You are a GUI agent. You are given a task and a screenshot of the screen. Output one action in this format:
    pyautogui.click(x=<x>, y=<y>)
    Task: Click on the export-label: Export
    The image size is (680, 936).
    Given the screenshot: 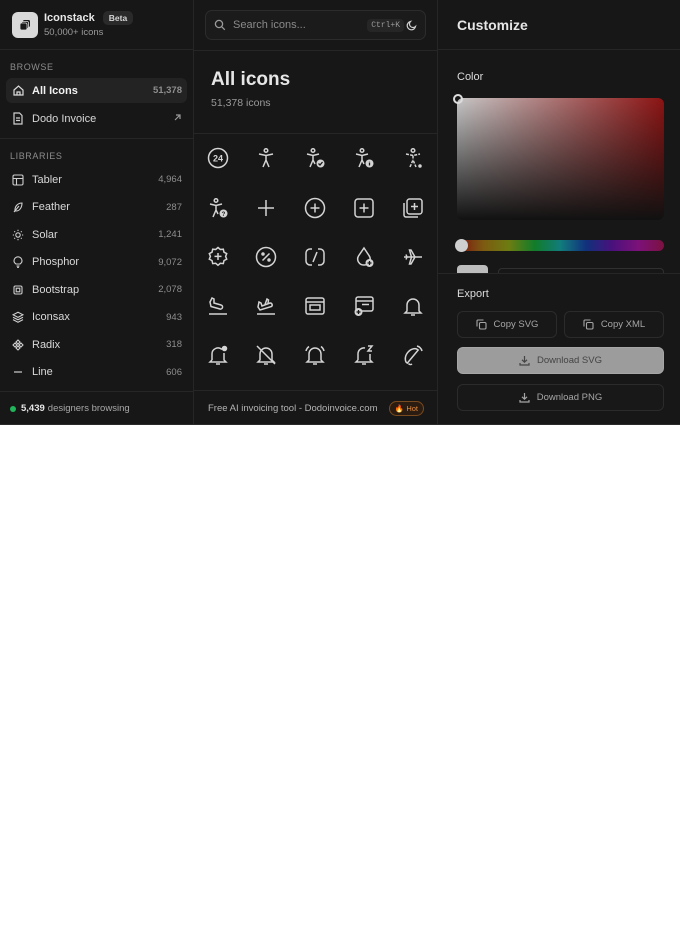 What is the action you would take?
    pyautogui.click(x=473, y=294)
    